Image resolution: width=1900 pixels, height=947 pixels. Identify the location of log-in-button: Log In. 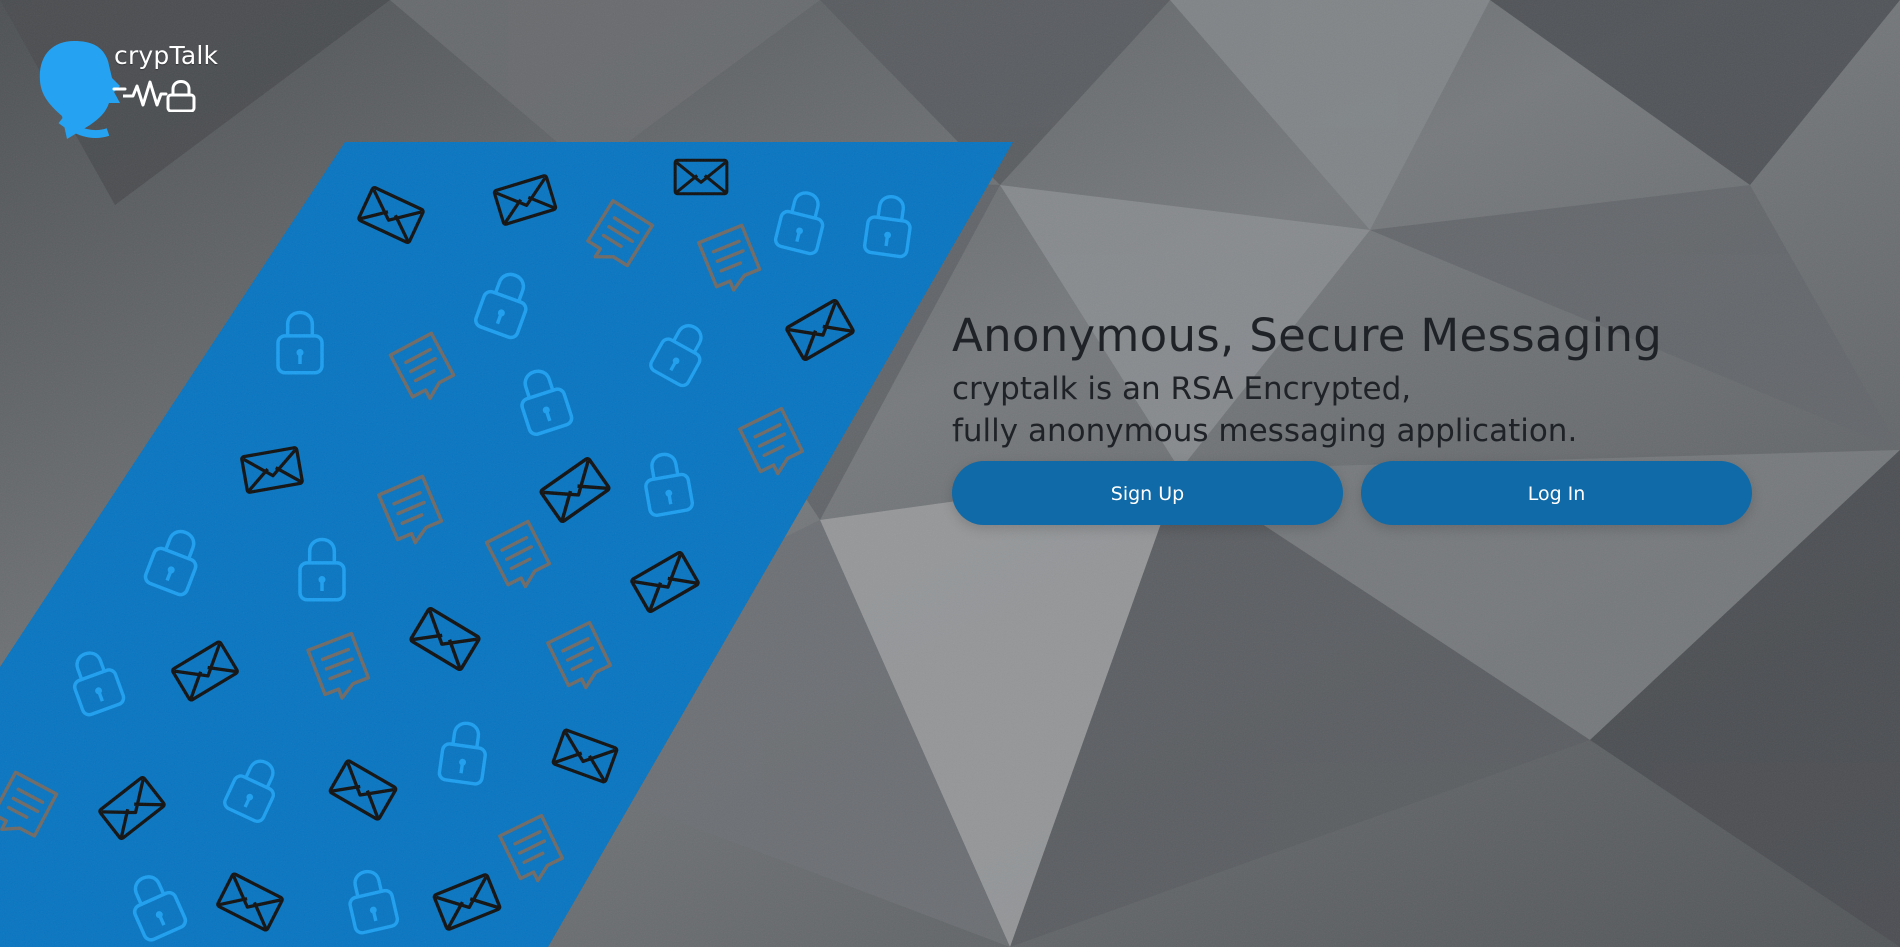
(1556, 493).